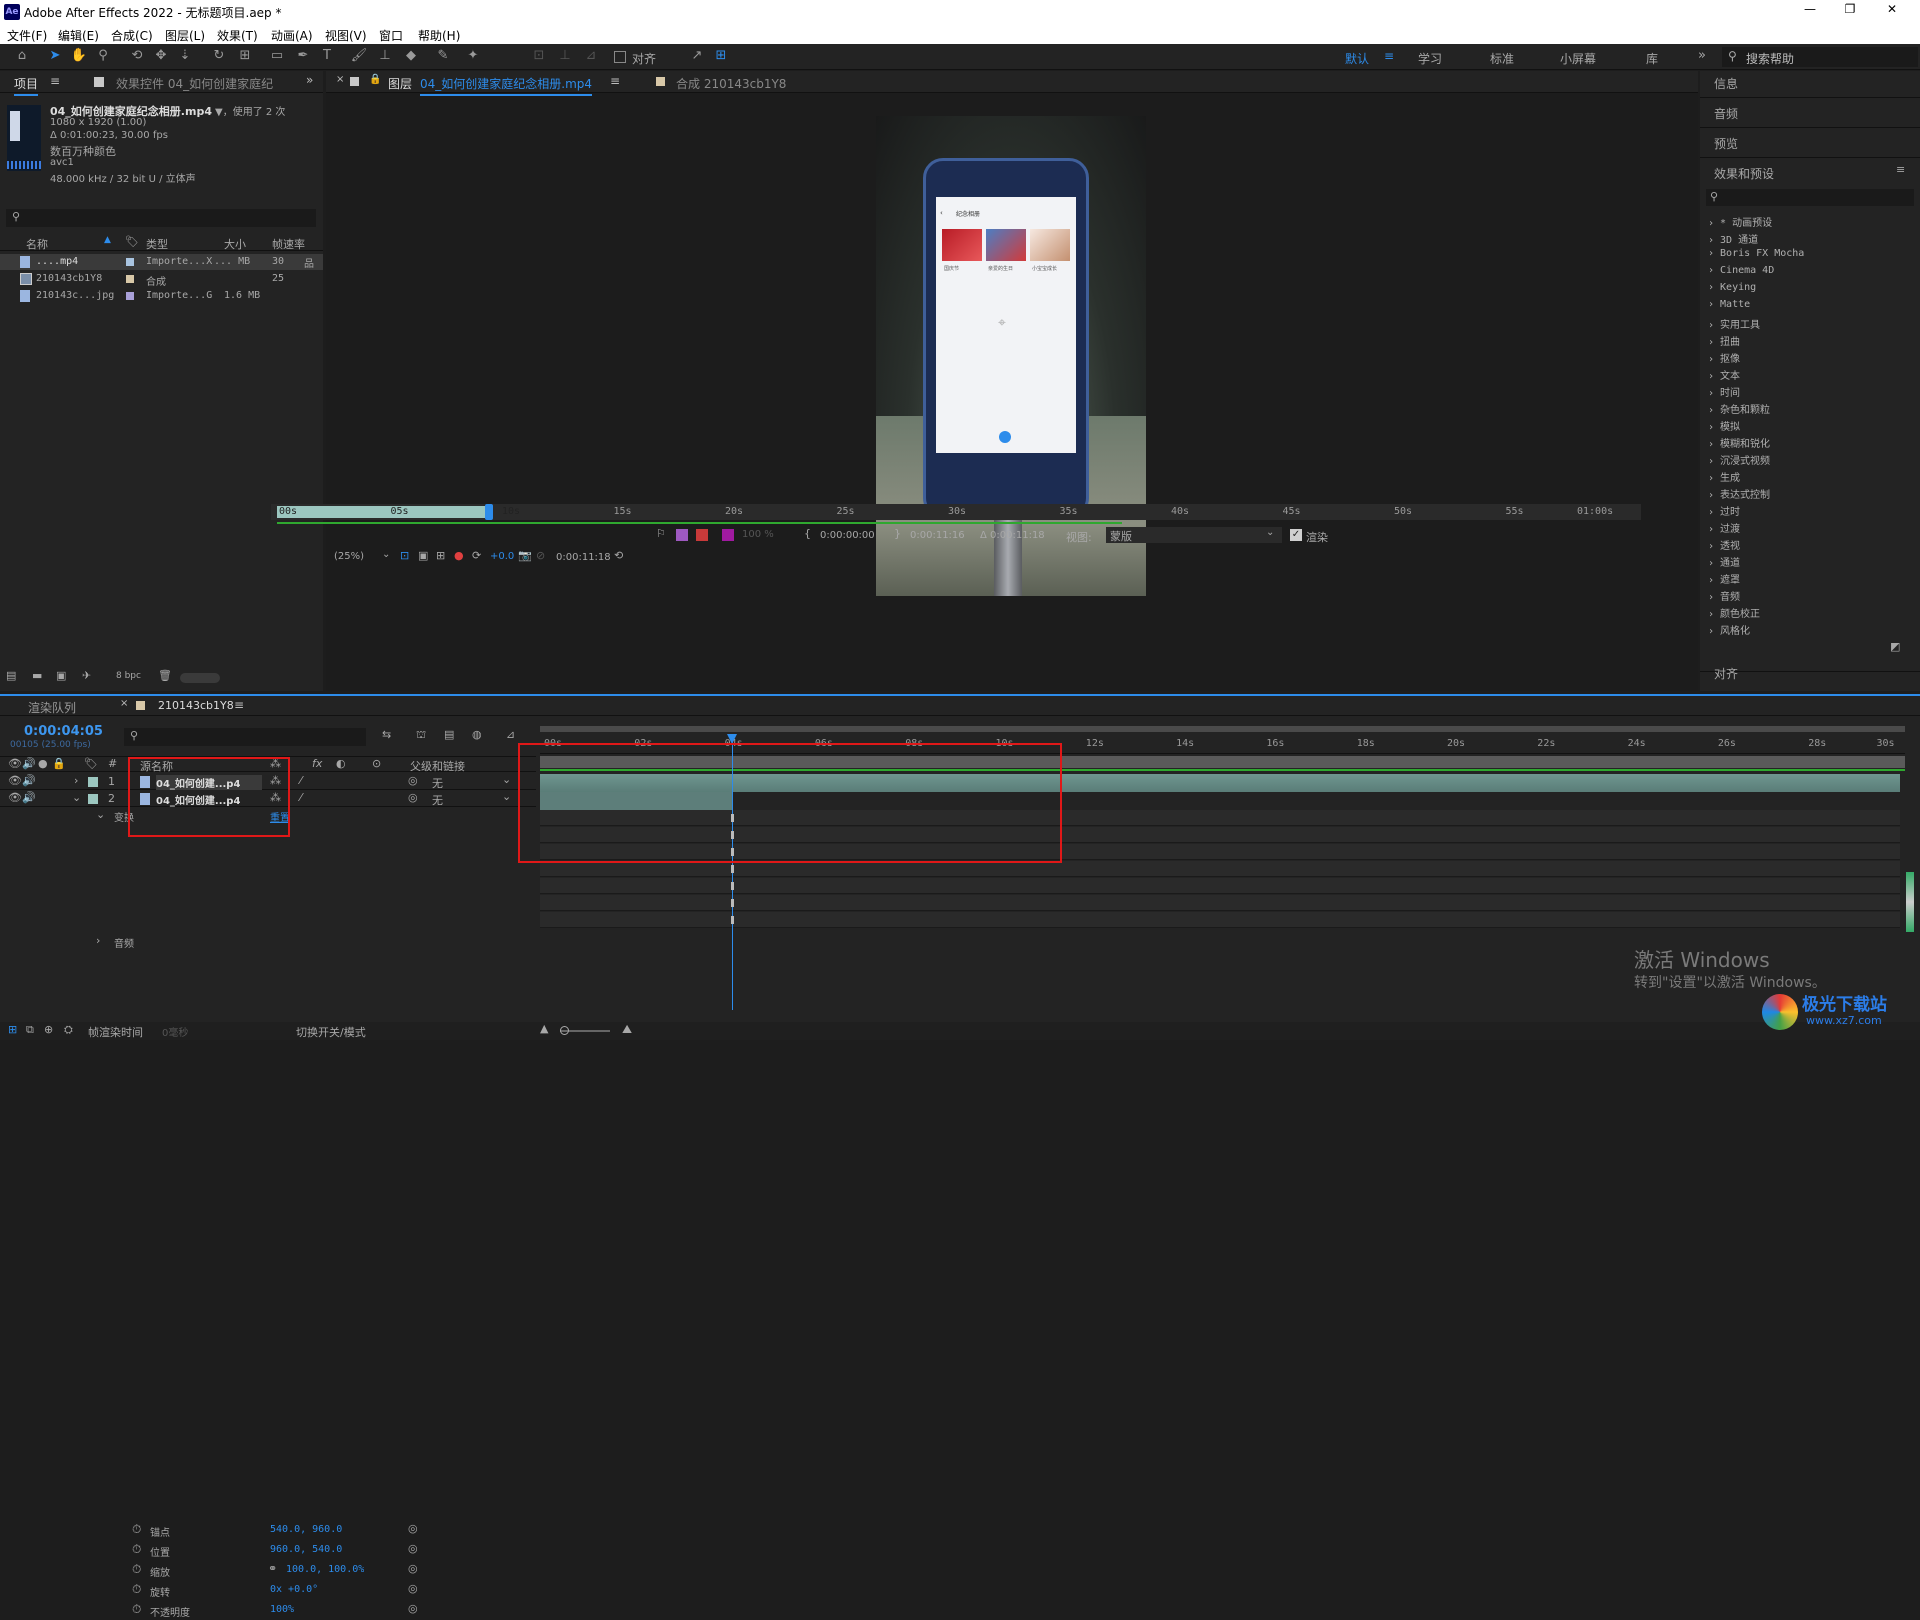  I want to click on exposure-value: +0.0, so click(502, 556).